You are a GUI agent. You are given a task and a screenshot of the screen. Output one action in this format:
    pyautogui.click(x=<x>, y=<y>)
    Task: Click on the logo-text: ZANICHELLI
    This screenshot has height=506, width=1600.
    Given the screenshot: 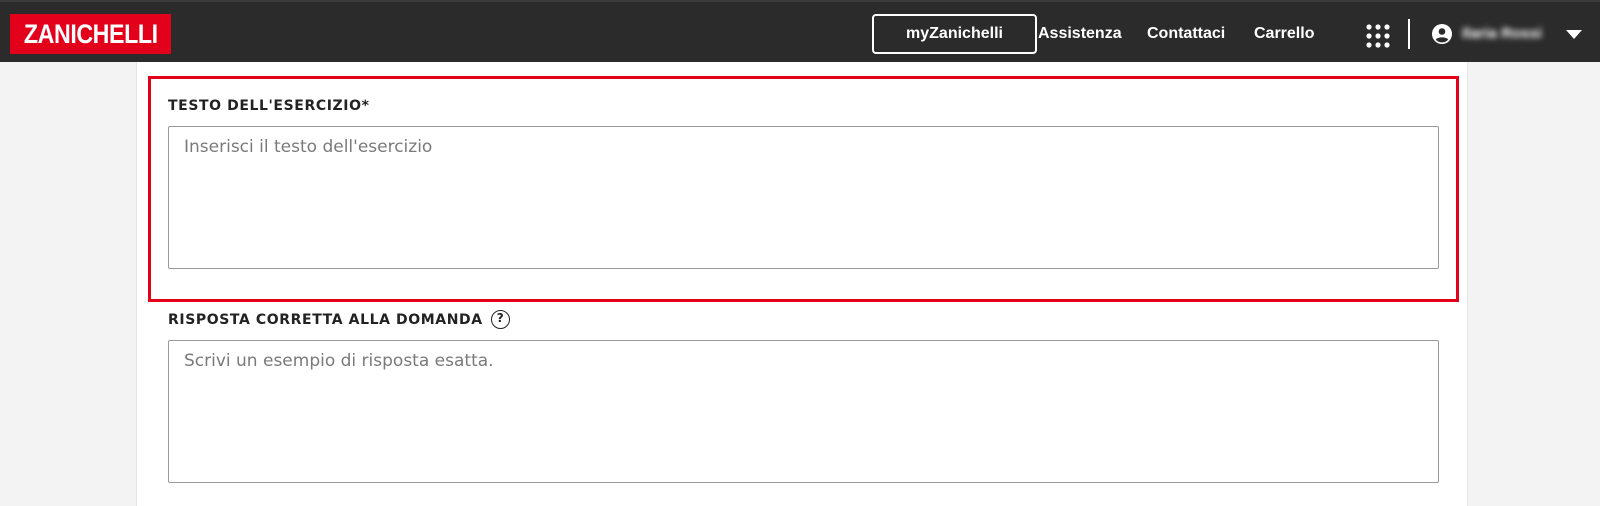 What is the action you would take?
    pyautogui.click(x=90, y=34)
    